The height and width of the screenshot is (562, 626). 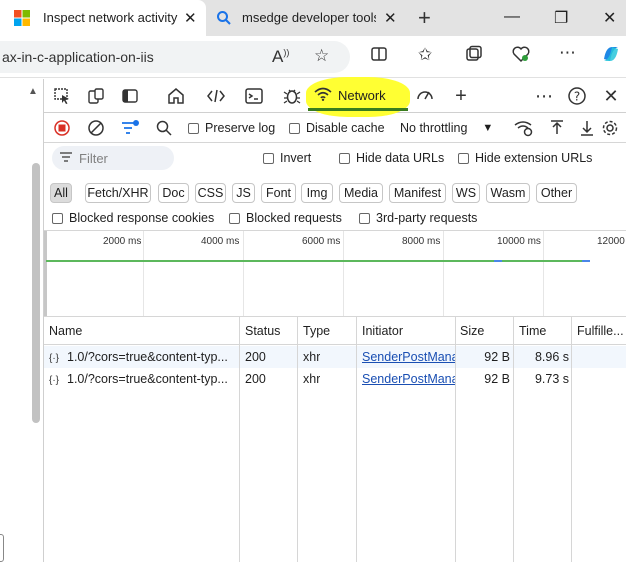 What do you see at coordinates (113, 158) in the screenshot?
I see `filter-input: Filter` at bounding box center [113, 158].